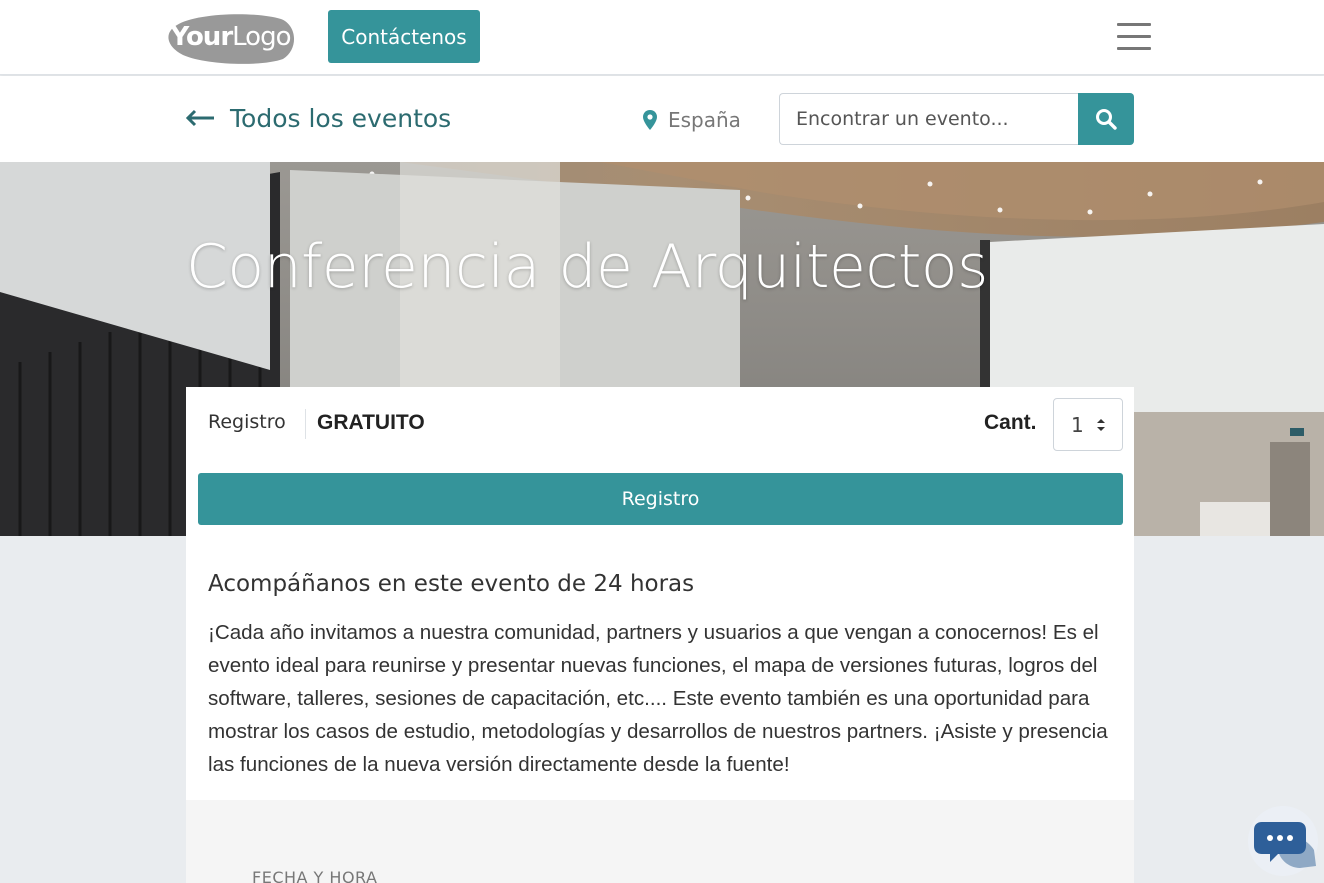  I want to click on all-events-link: Todos los eventos, so click(318, 118).